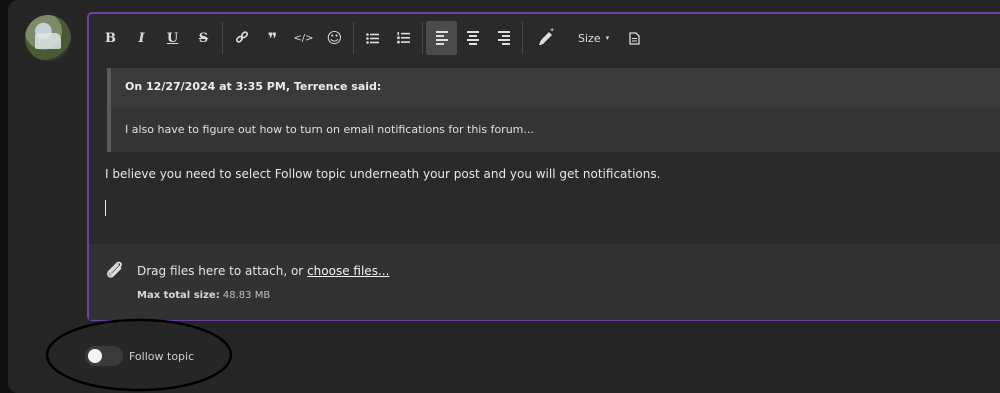 The height and width of the screenshot is (393, 1000). What do you see at coordinates (105, 208) in the screenshot?
I see `text-cursor` at bounding box center [105, 208].